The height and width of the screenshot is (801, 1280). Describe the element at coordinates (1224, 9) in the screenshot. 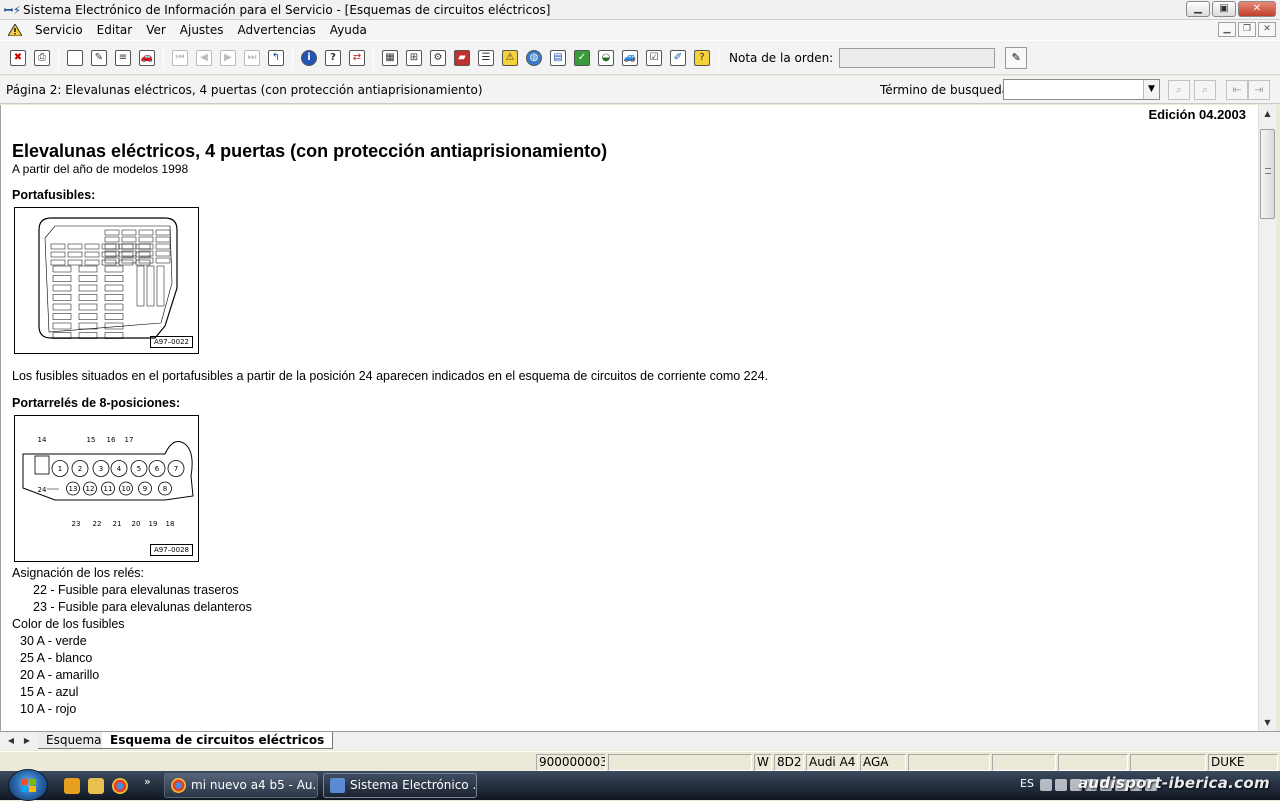

I see `maximize-button: ▣` at that location.